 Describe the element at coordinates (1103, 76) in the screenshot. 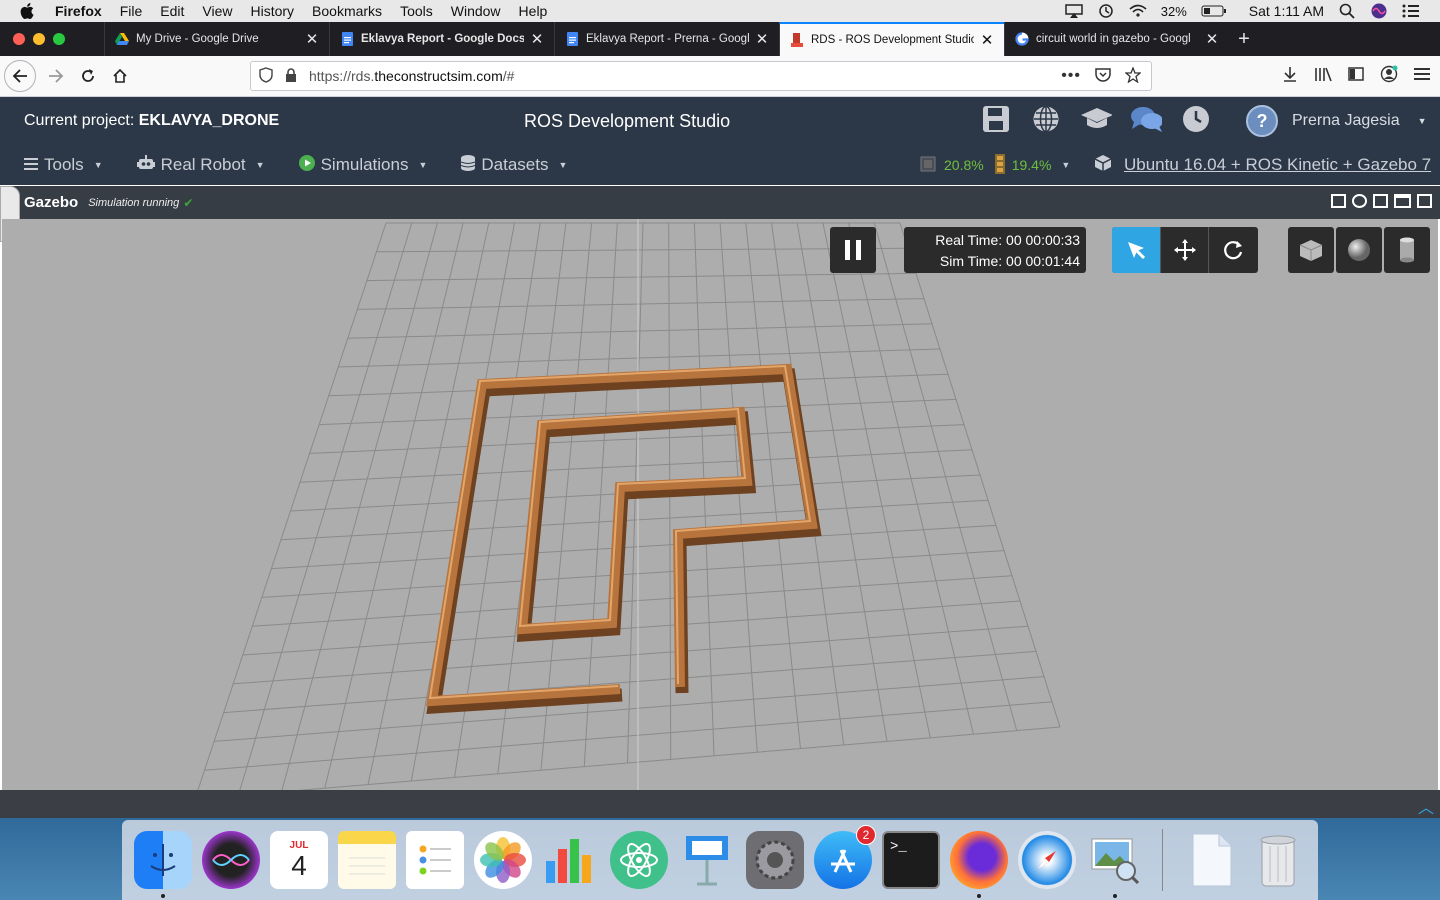

I see `pocket-icon` at that location.